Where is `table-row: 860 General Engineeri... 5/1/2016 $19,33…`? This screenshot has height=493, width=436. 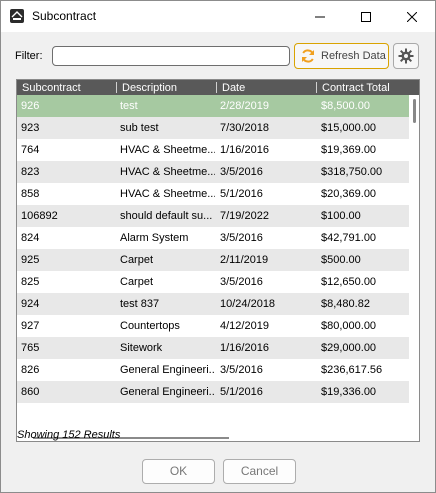 table-row: 860 General Engineeri... 5/1/2016 $19,33… is located at coordinates (213, 392).